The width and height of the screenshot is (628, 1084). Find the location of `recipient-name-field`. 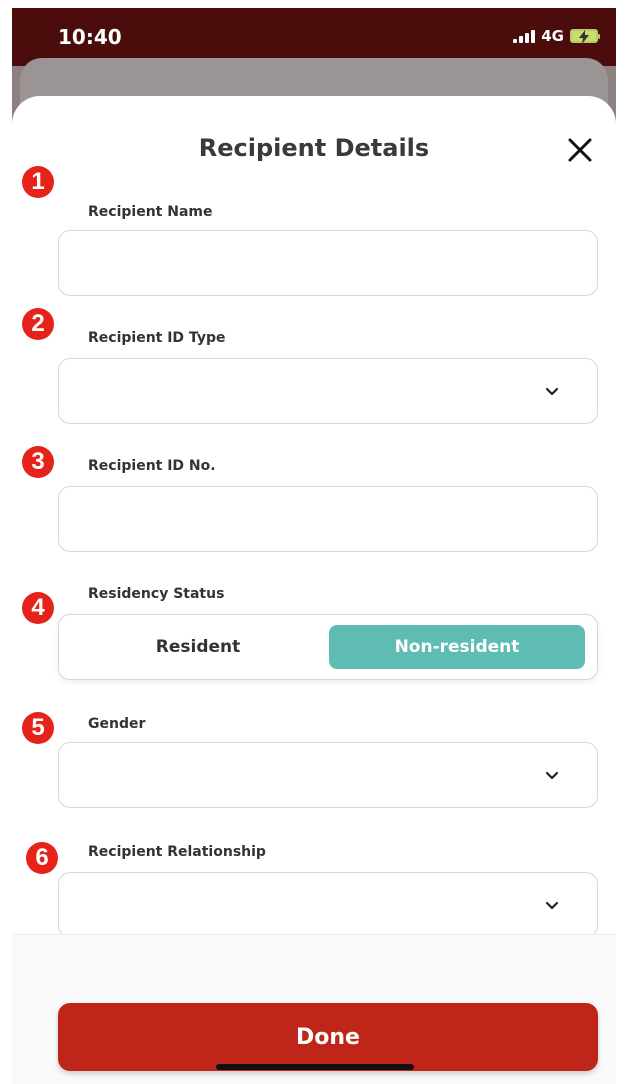

recipient-name-field is located at coordinates (328, 263).